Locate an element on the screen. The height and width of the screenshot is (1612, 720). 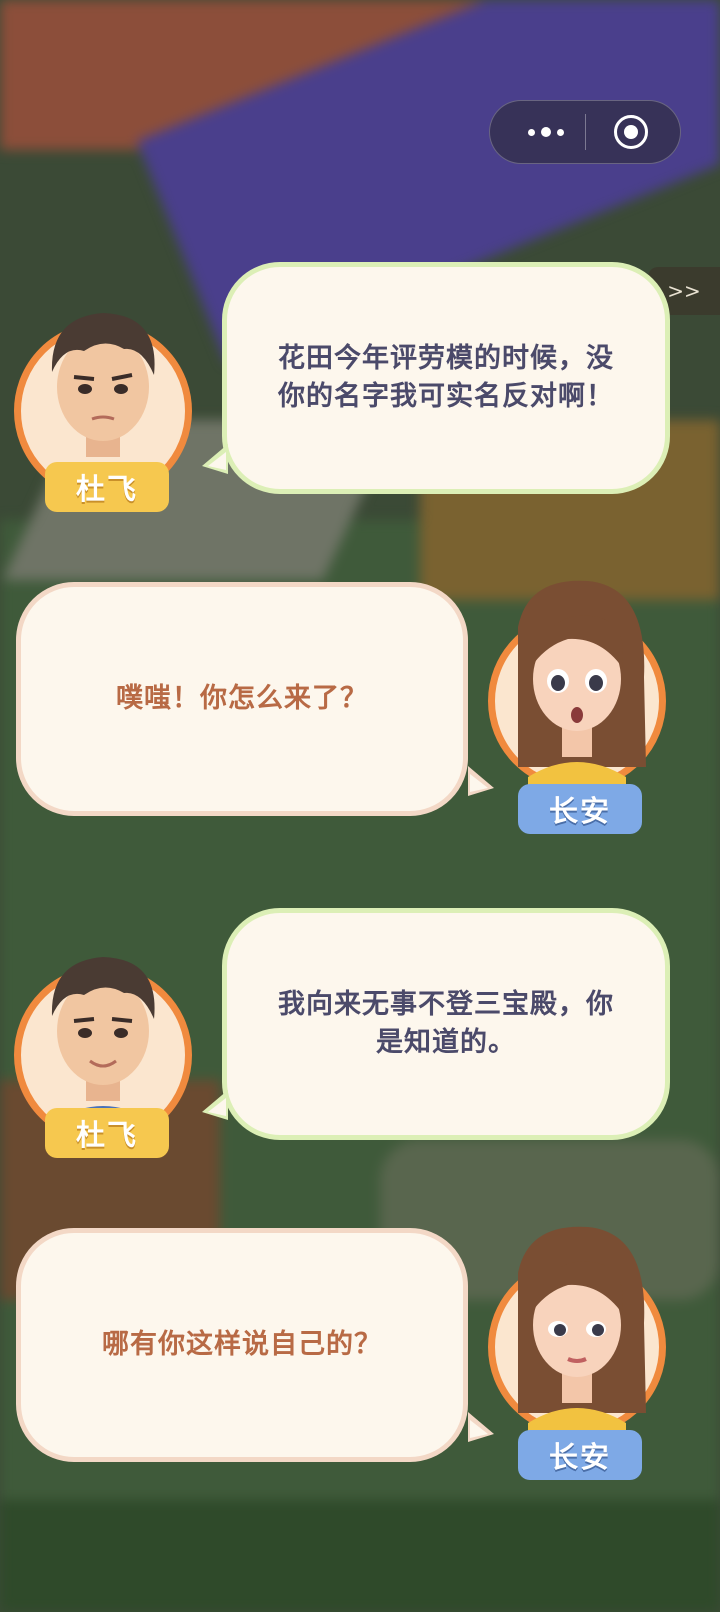
dialogue-text: 噗嗤！你怎么来了？ is located at coordinates (242, 698).